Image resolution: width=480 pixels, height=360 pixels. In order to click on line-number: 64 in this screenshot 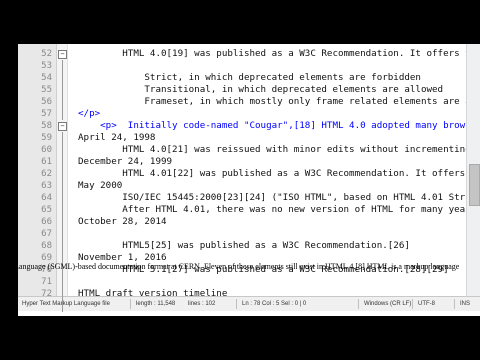, I will do `click(46, 198)`.